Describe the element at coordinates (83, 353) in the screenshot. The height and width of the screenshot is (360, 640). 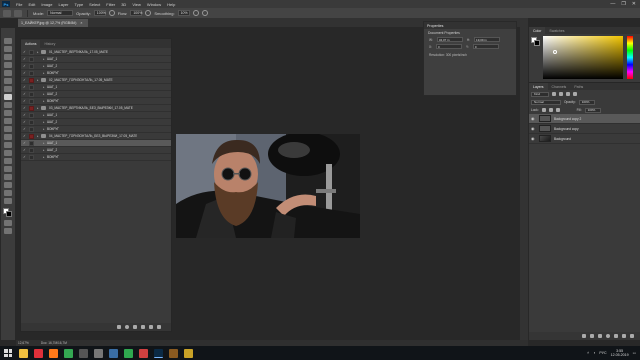
I see `taskbar-media-icon` at that location.